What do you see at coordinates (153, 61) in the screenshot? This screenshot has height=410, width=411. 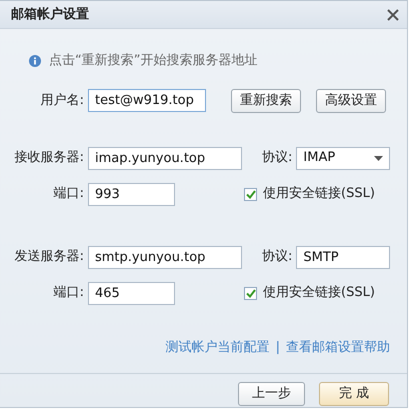 I see `info-text: 点击“重新搜索”开始搜索服务器地址` at bounding box center [153, 61].